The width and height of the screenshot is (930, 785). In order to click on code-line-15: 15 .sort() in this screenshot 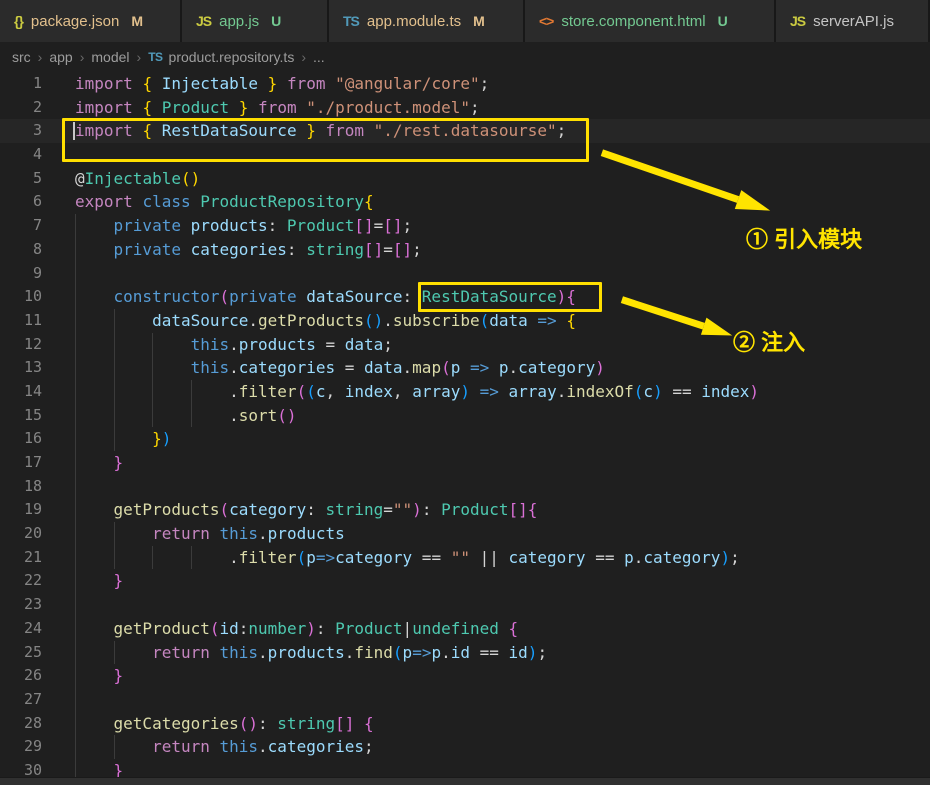, I will do `click(465, 415)`.